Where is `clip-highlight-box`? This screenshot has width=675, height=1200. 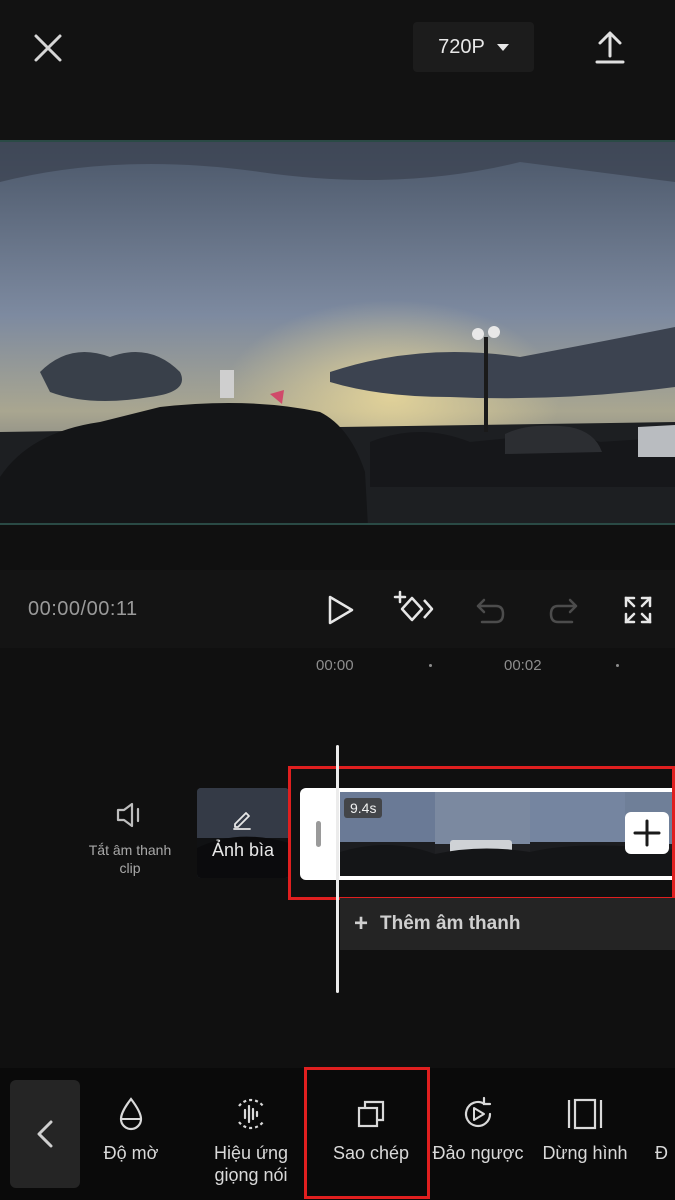 clip-highlight-box is located at coordinates (481, 833).